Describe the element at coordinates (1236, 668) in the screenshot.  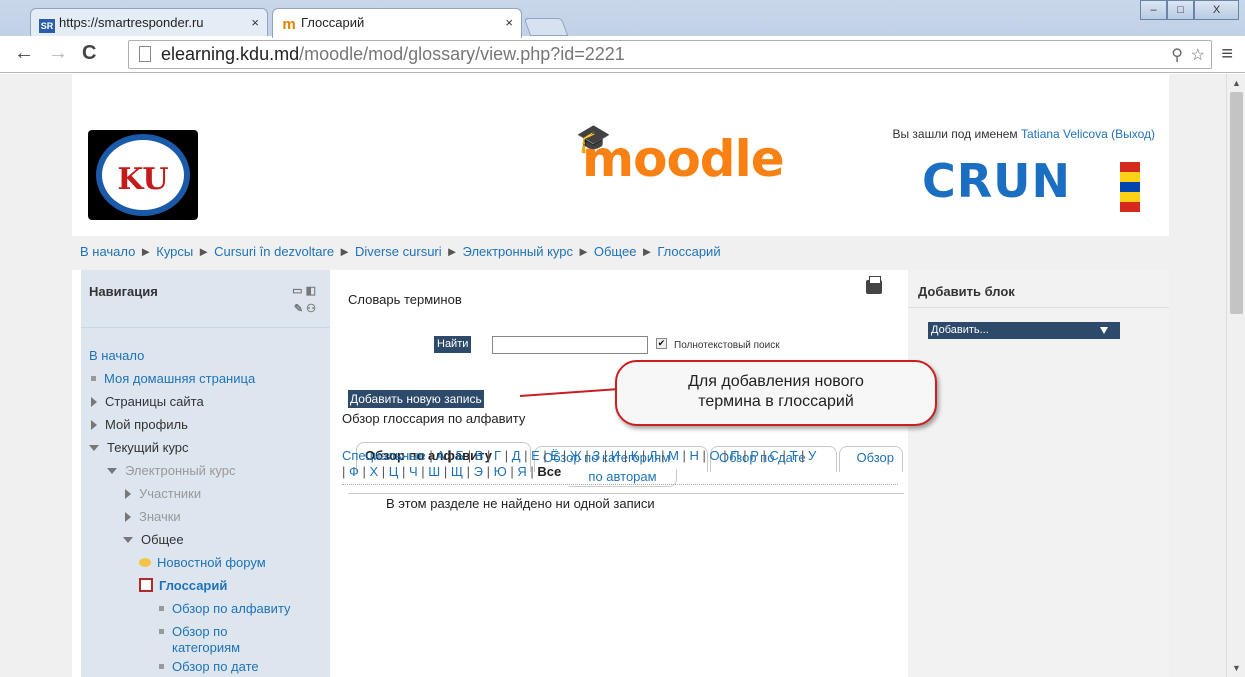
I see `scroll-down-icon: ▼` at that location.